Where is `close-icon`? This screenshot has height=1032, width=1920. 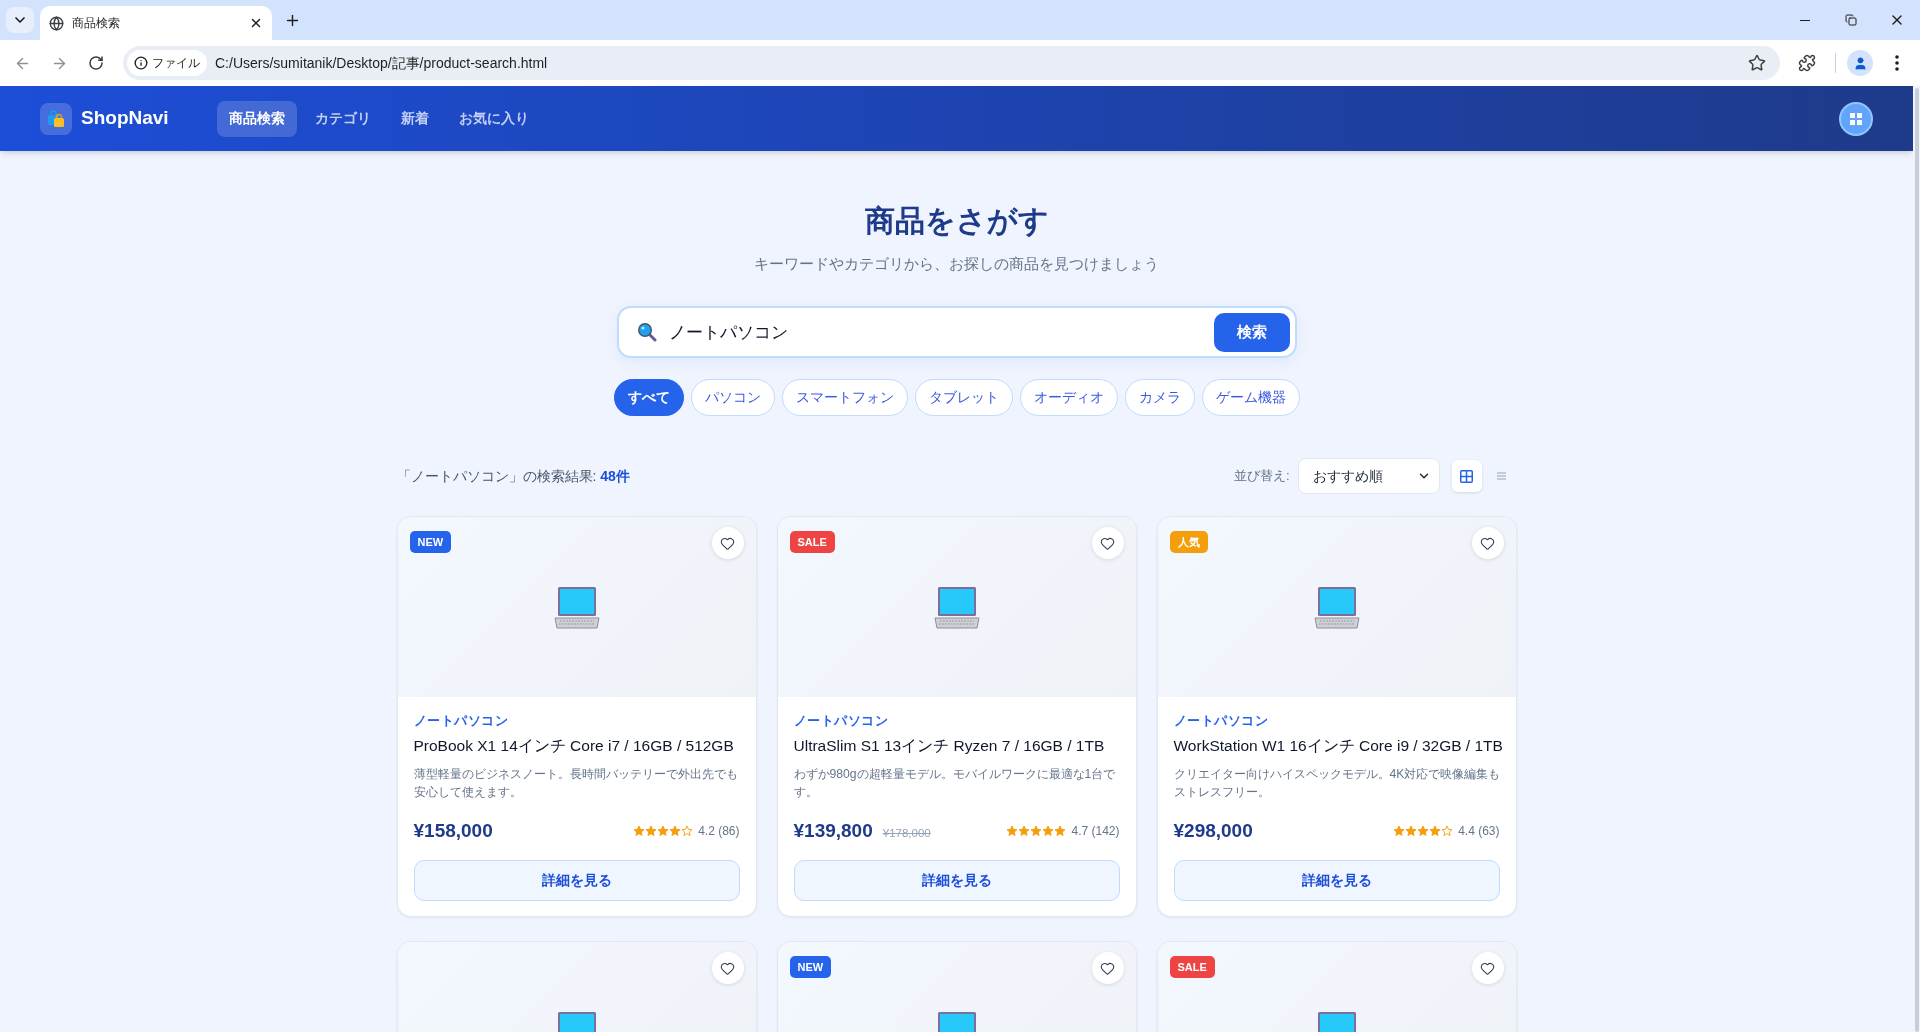
close-icon is located at coordinates (256, 23).